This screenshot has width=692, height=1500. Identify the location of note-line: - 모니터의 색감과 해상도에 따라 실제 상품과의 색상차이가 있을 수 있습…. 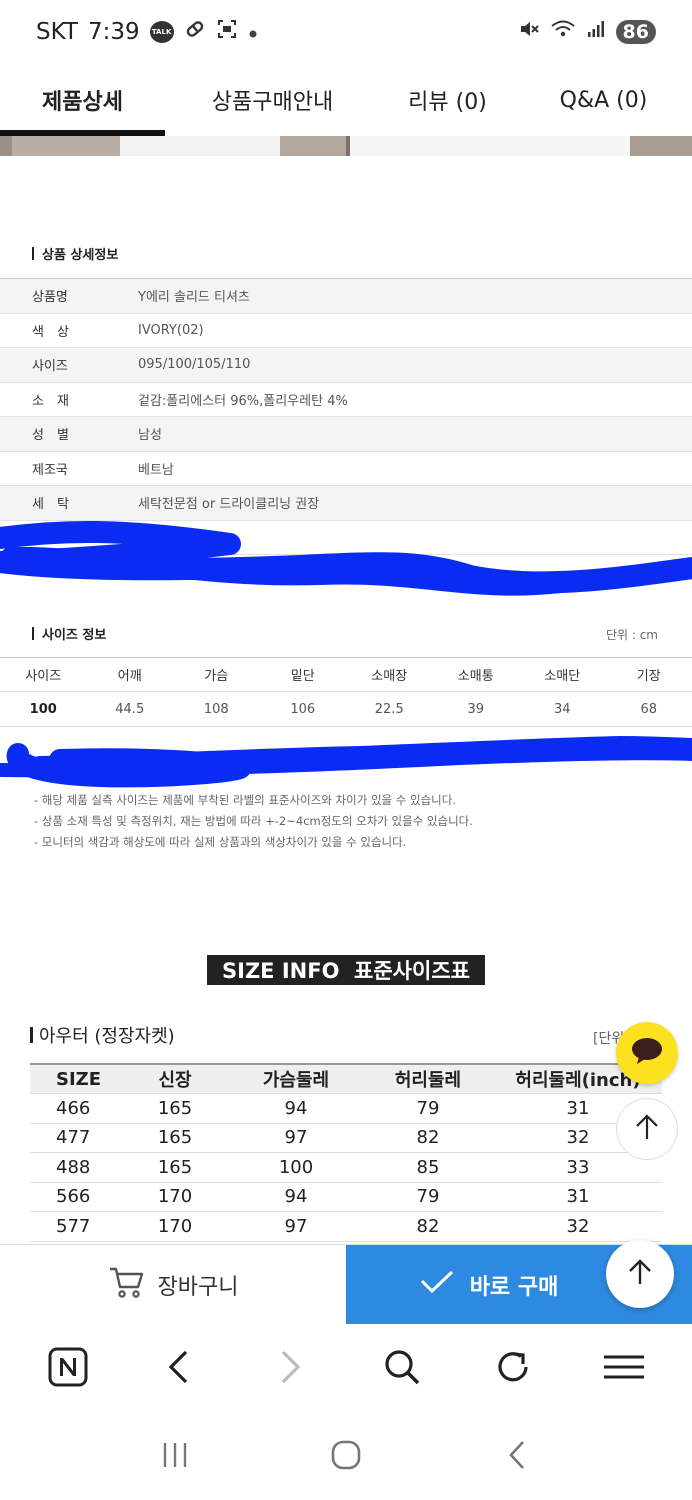
(220, 842).